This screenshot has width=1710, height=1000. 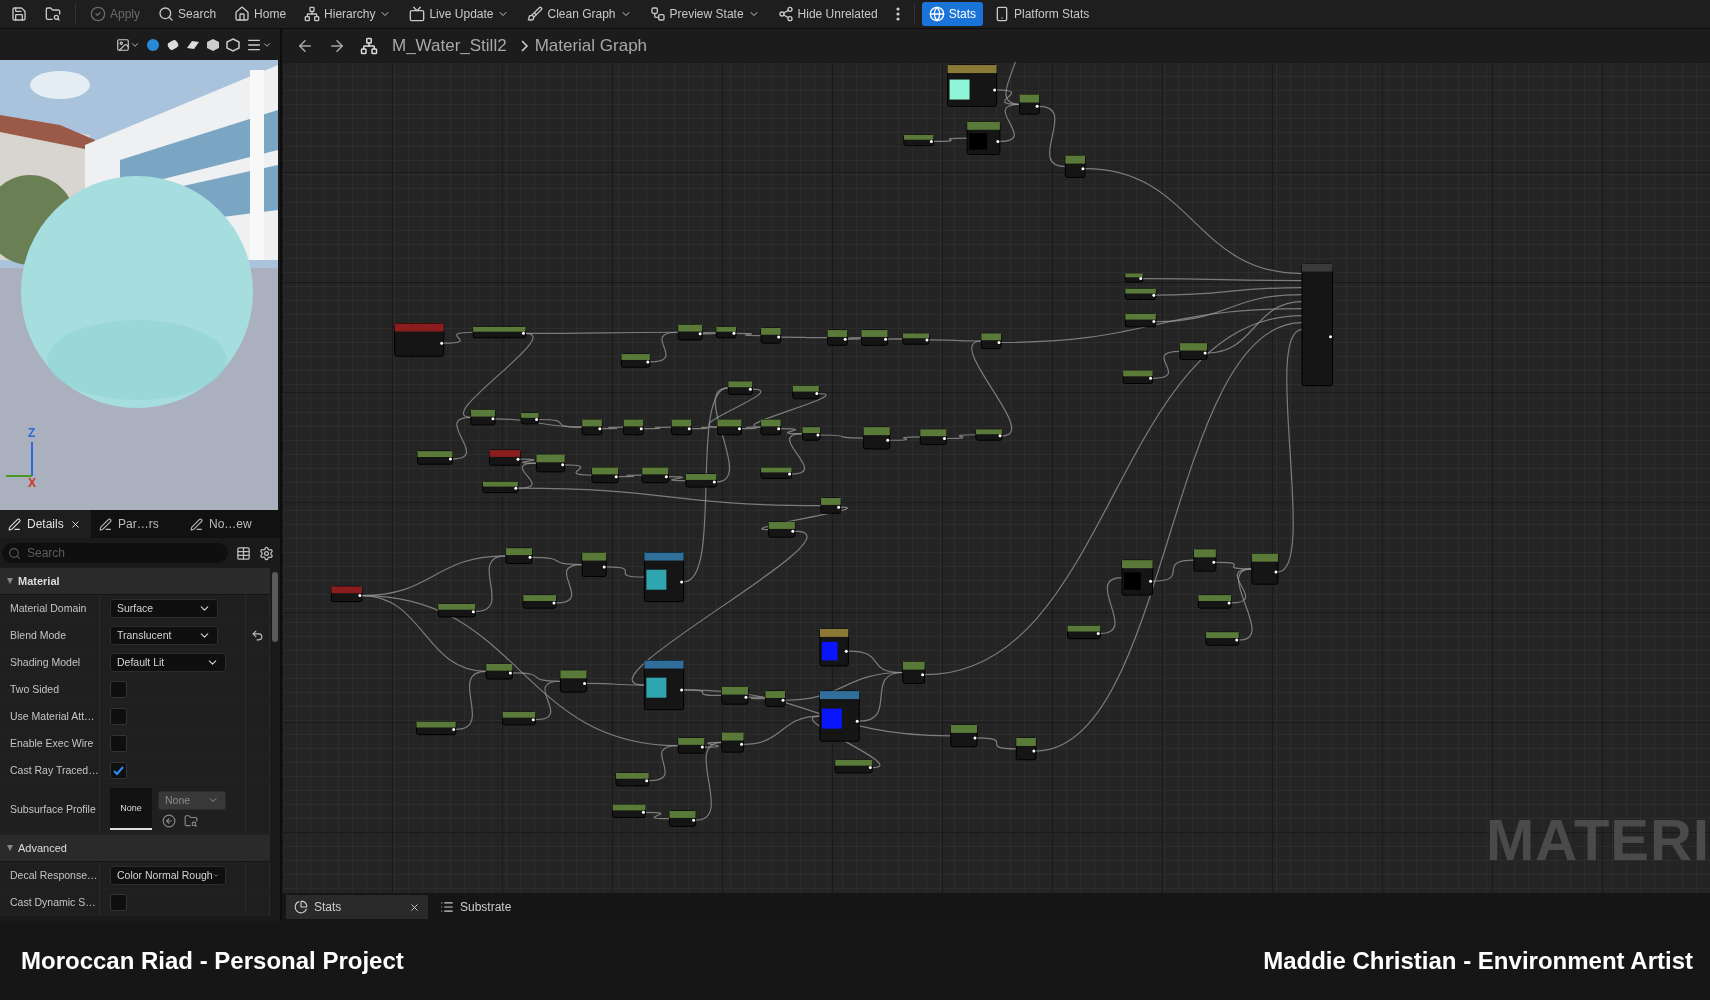 What do you see at coordinates (952, 14) in the screenshot?
I see `toolbar-button: Stats` at bounding box center [952, 14].